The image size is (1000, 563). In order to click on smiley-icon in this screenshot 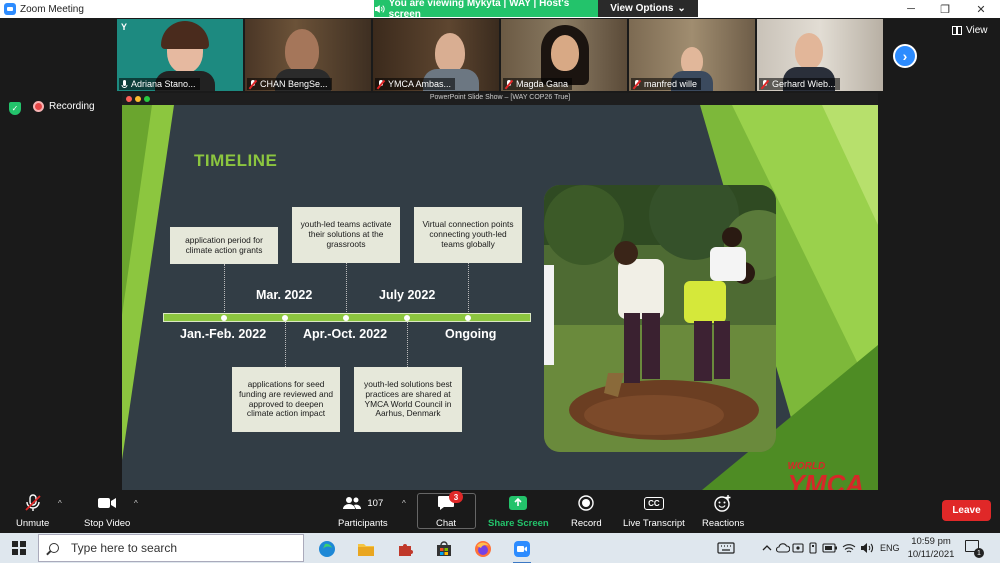, I will do `click(722, 503)`.